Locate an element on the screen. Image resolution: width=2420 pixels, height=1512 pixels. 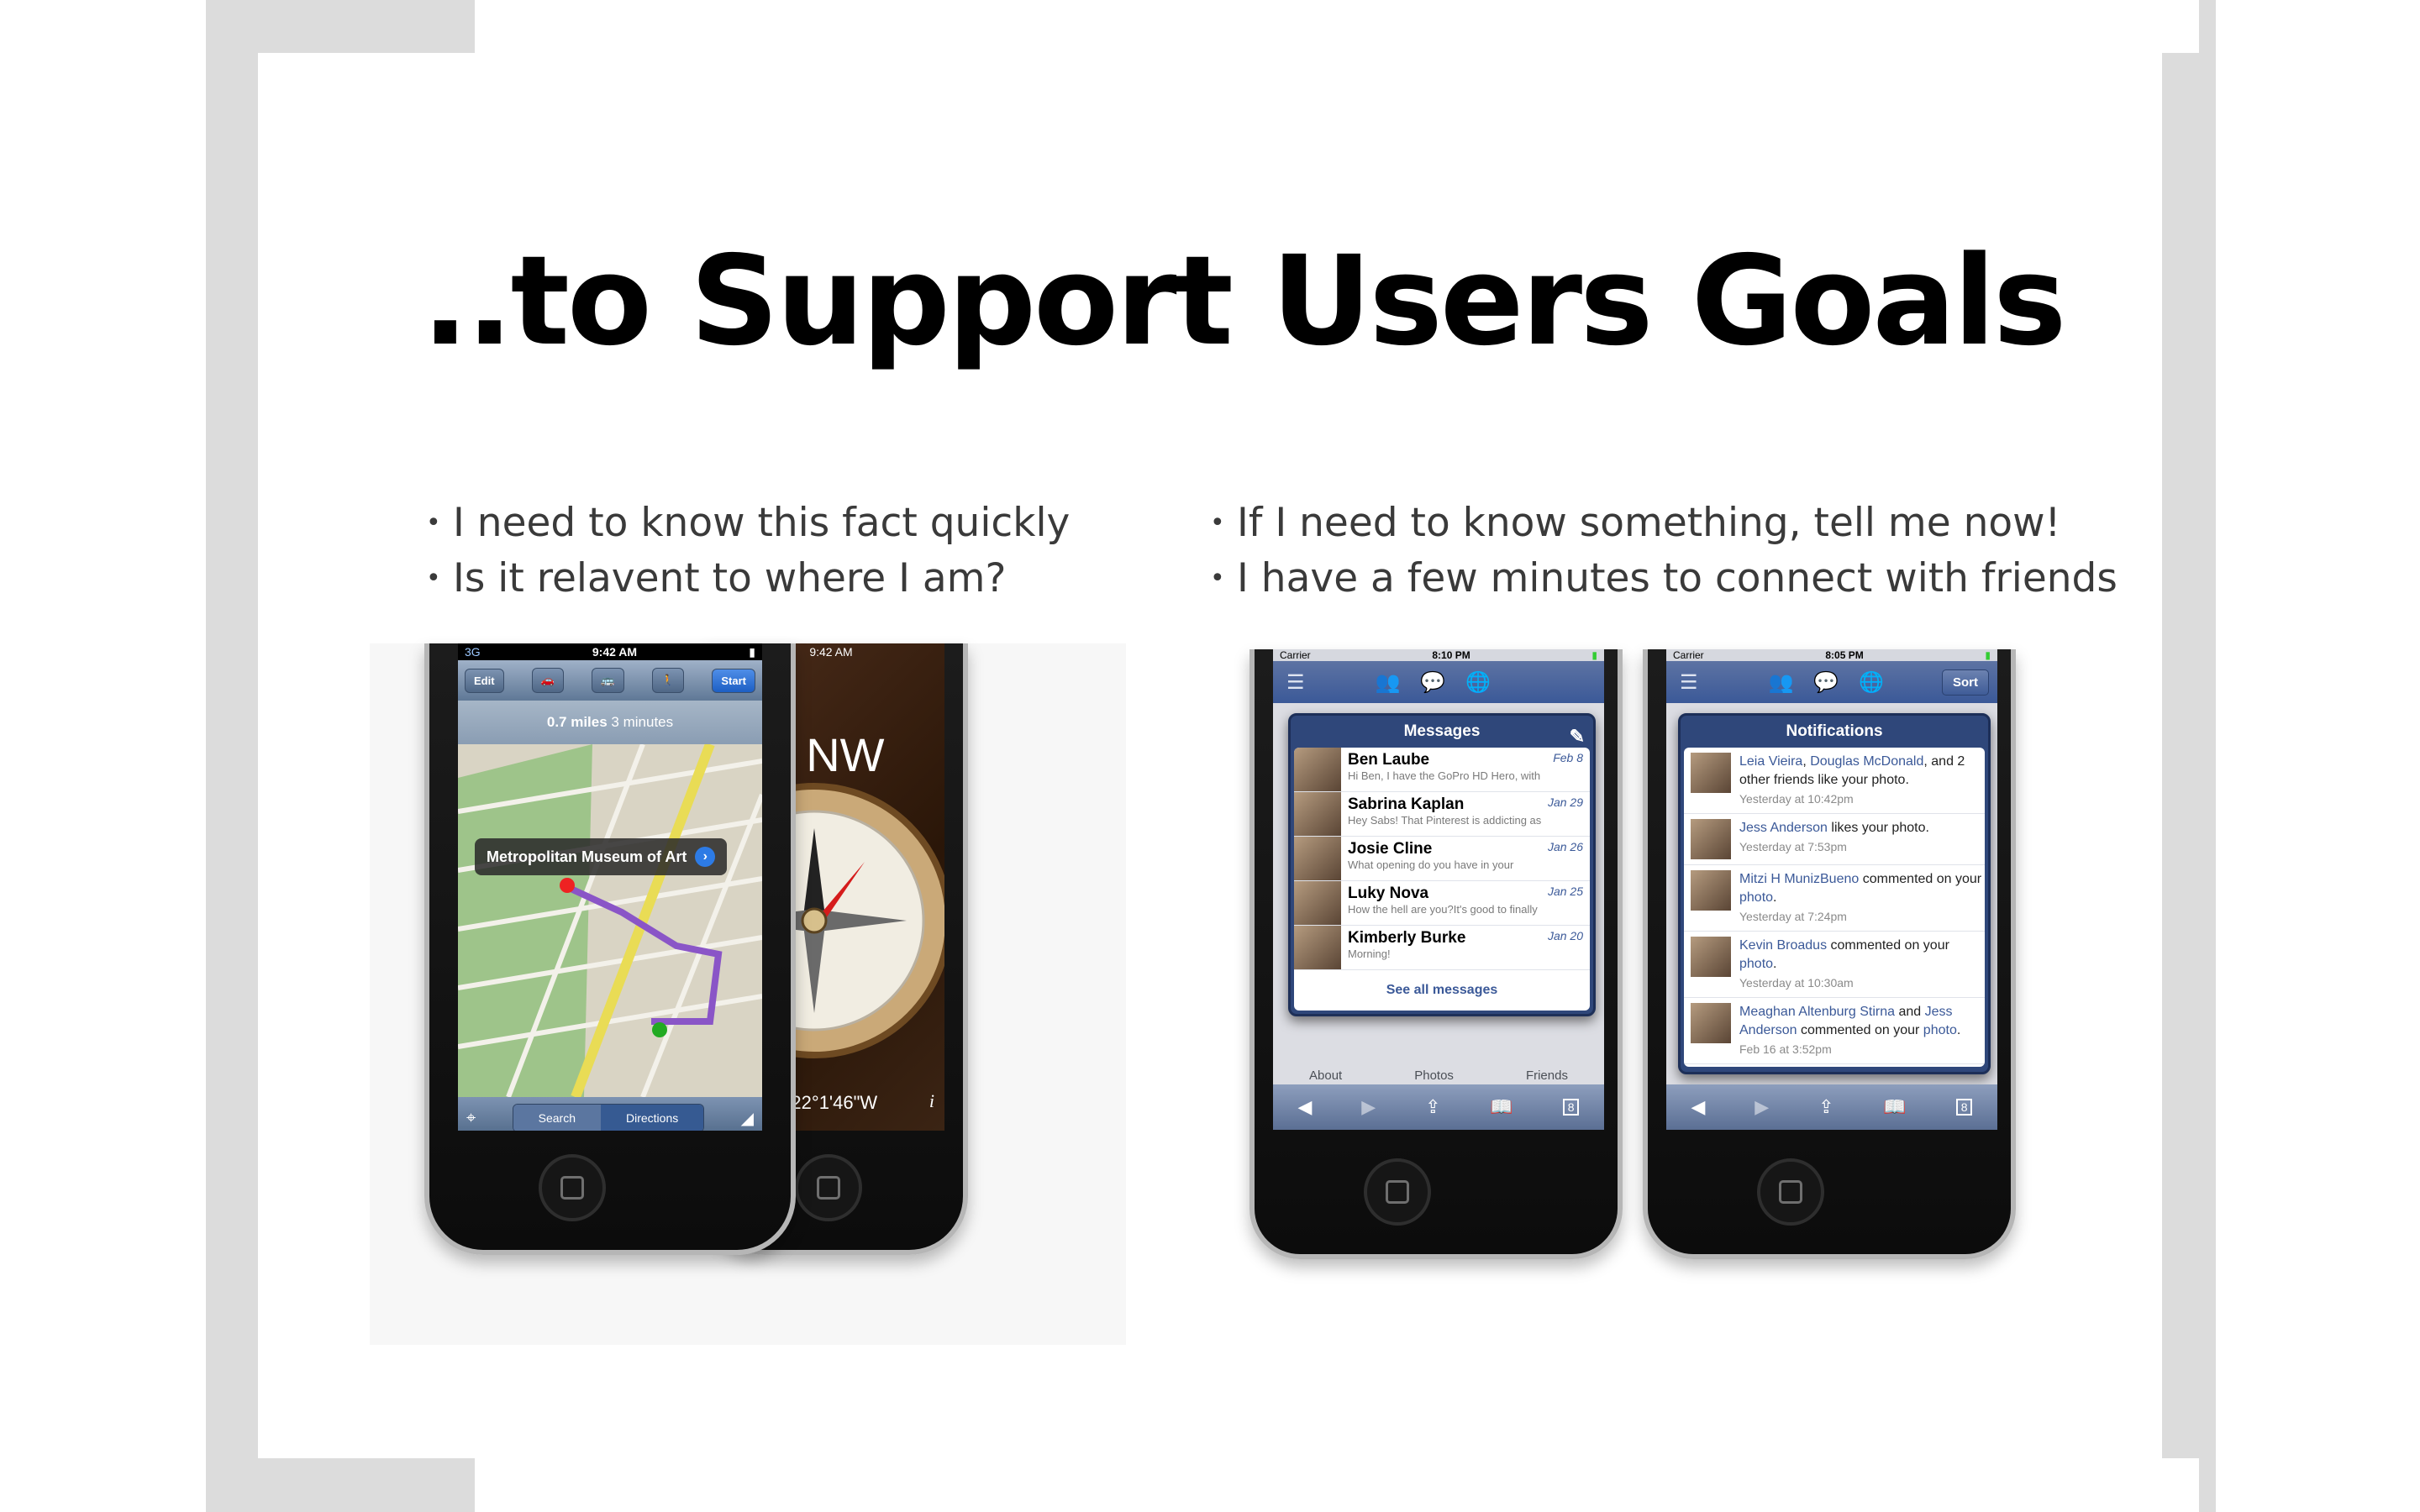
directions-tab: Directions is located at coordinates (652, 1118).